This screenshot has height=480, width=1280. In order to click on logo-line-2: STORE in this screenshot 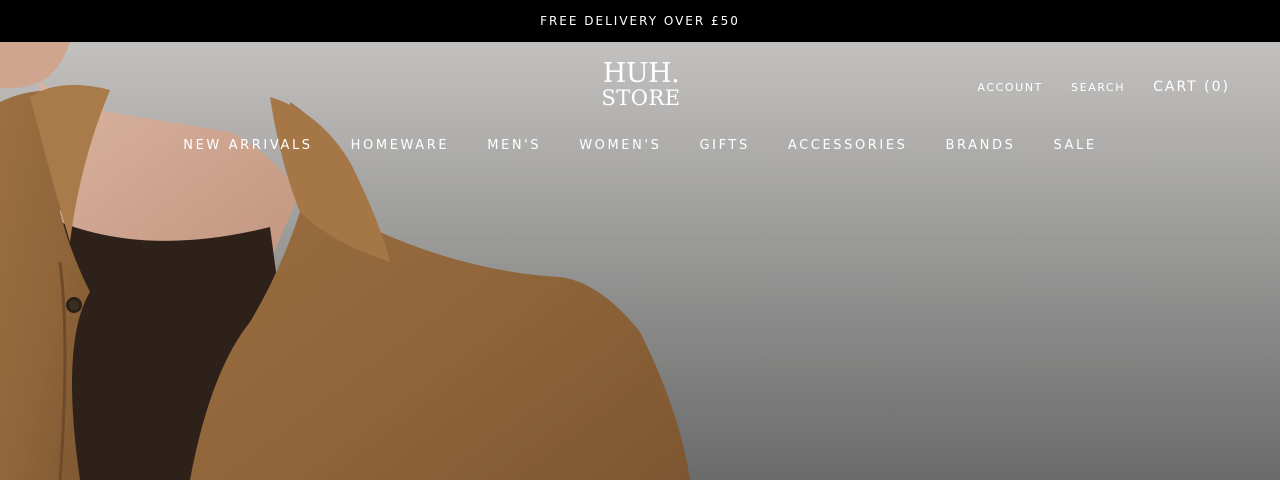, I will do `click(641, 98)`.